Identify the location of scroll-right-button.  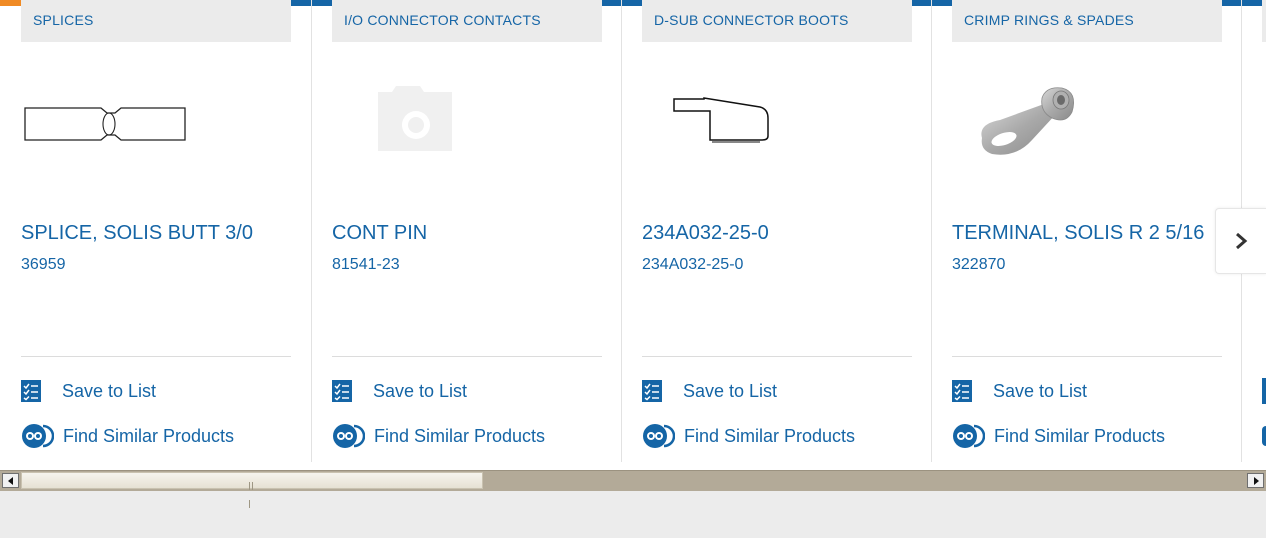
(1255, 480).